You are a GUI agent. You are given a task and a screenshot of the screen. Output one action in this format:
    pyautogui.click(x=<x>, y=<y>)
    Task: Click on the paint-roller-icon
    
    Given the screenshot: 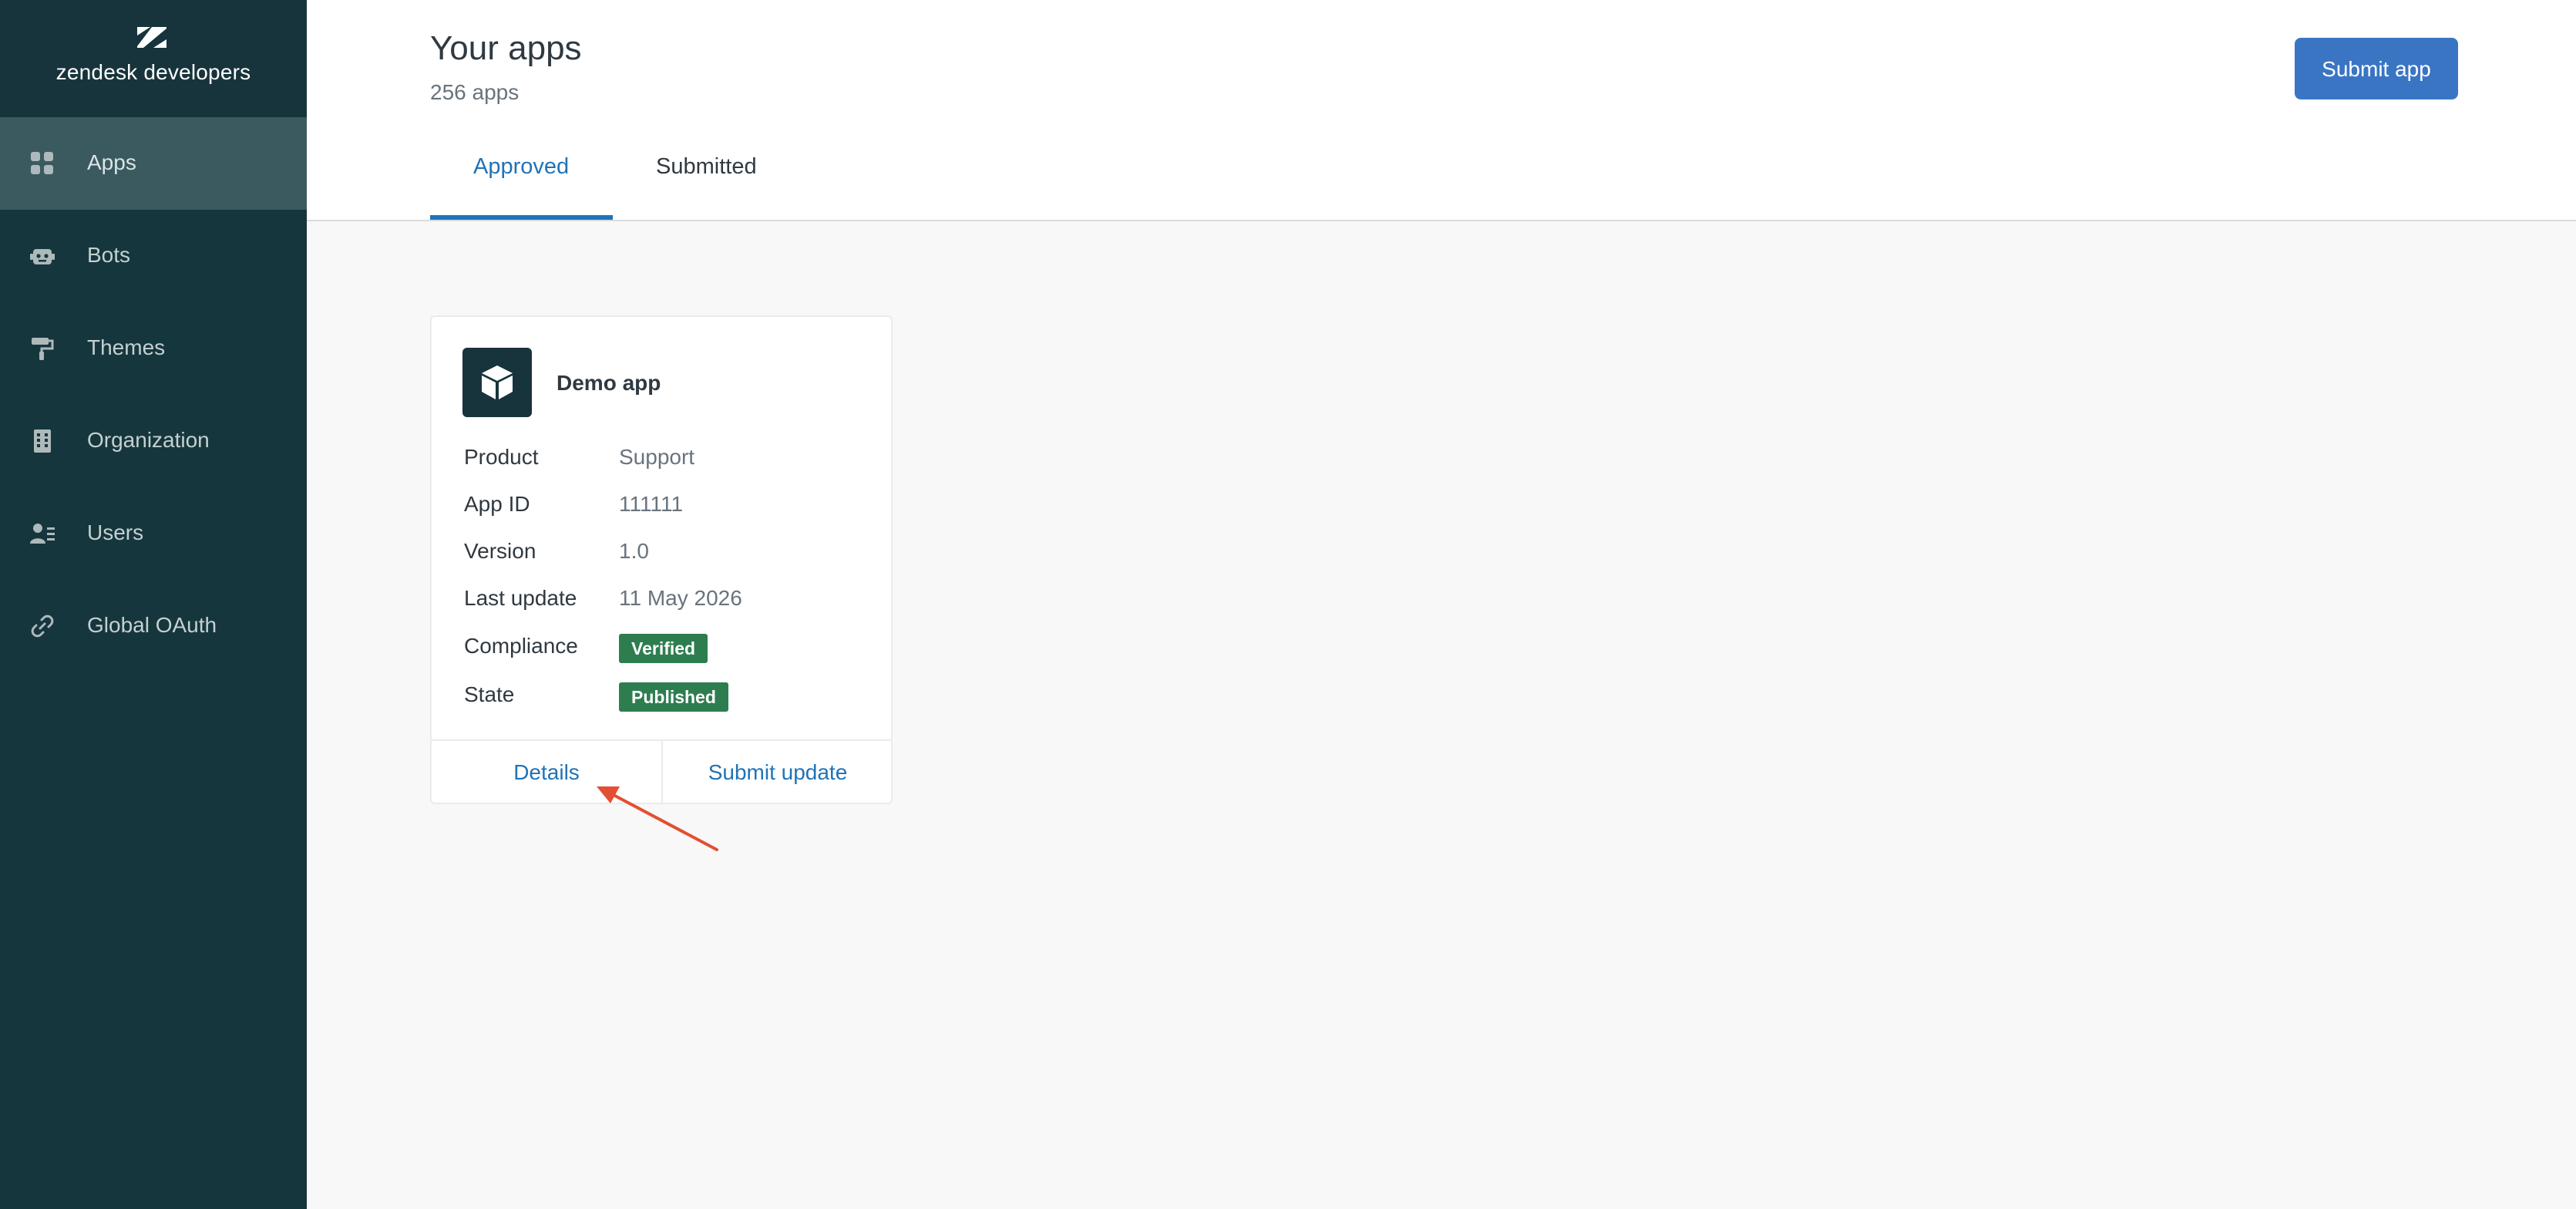 What is the action you would take?
    pyautogui.click(x=43, y=349)
    